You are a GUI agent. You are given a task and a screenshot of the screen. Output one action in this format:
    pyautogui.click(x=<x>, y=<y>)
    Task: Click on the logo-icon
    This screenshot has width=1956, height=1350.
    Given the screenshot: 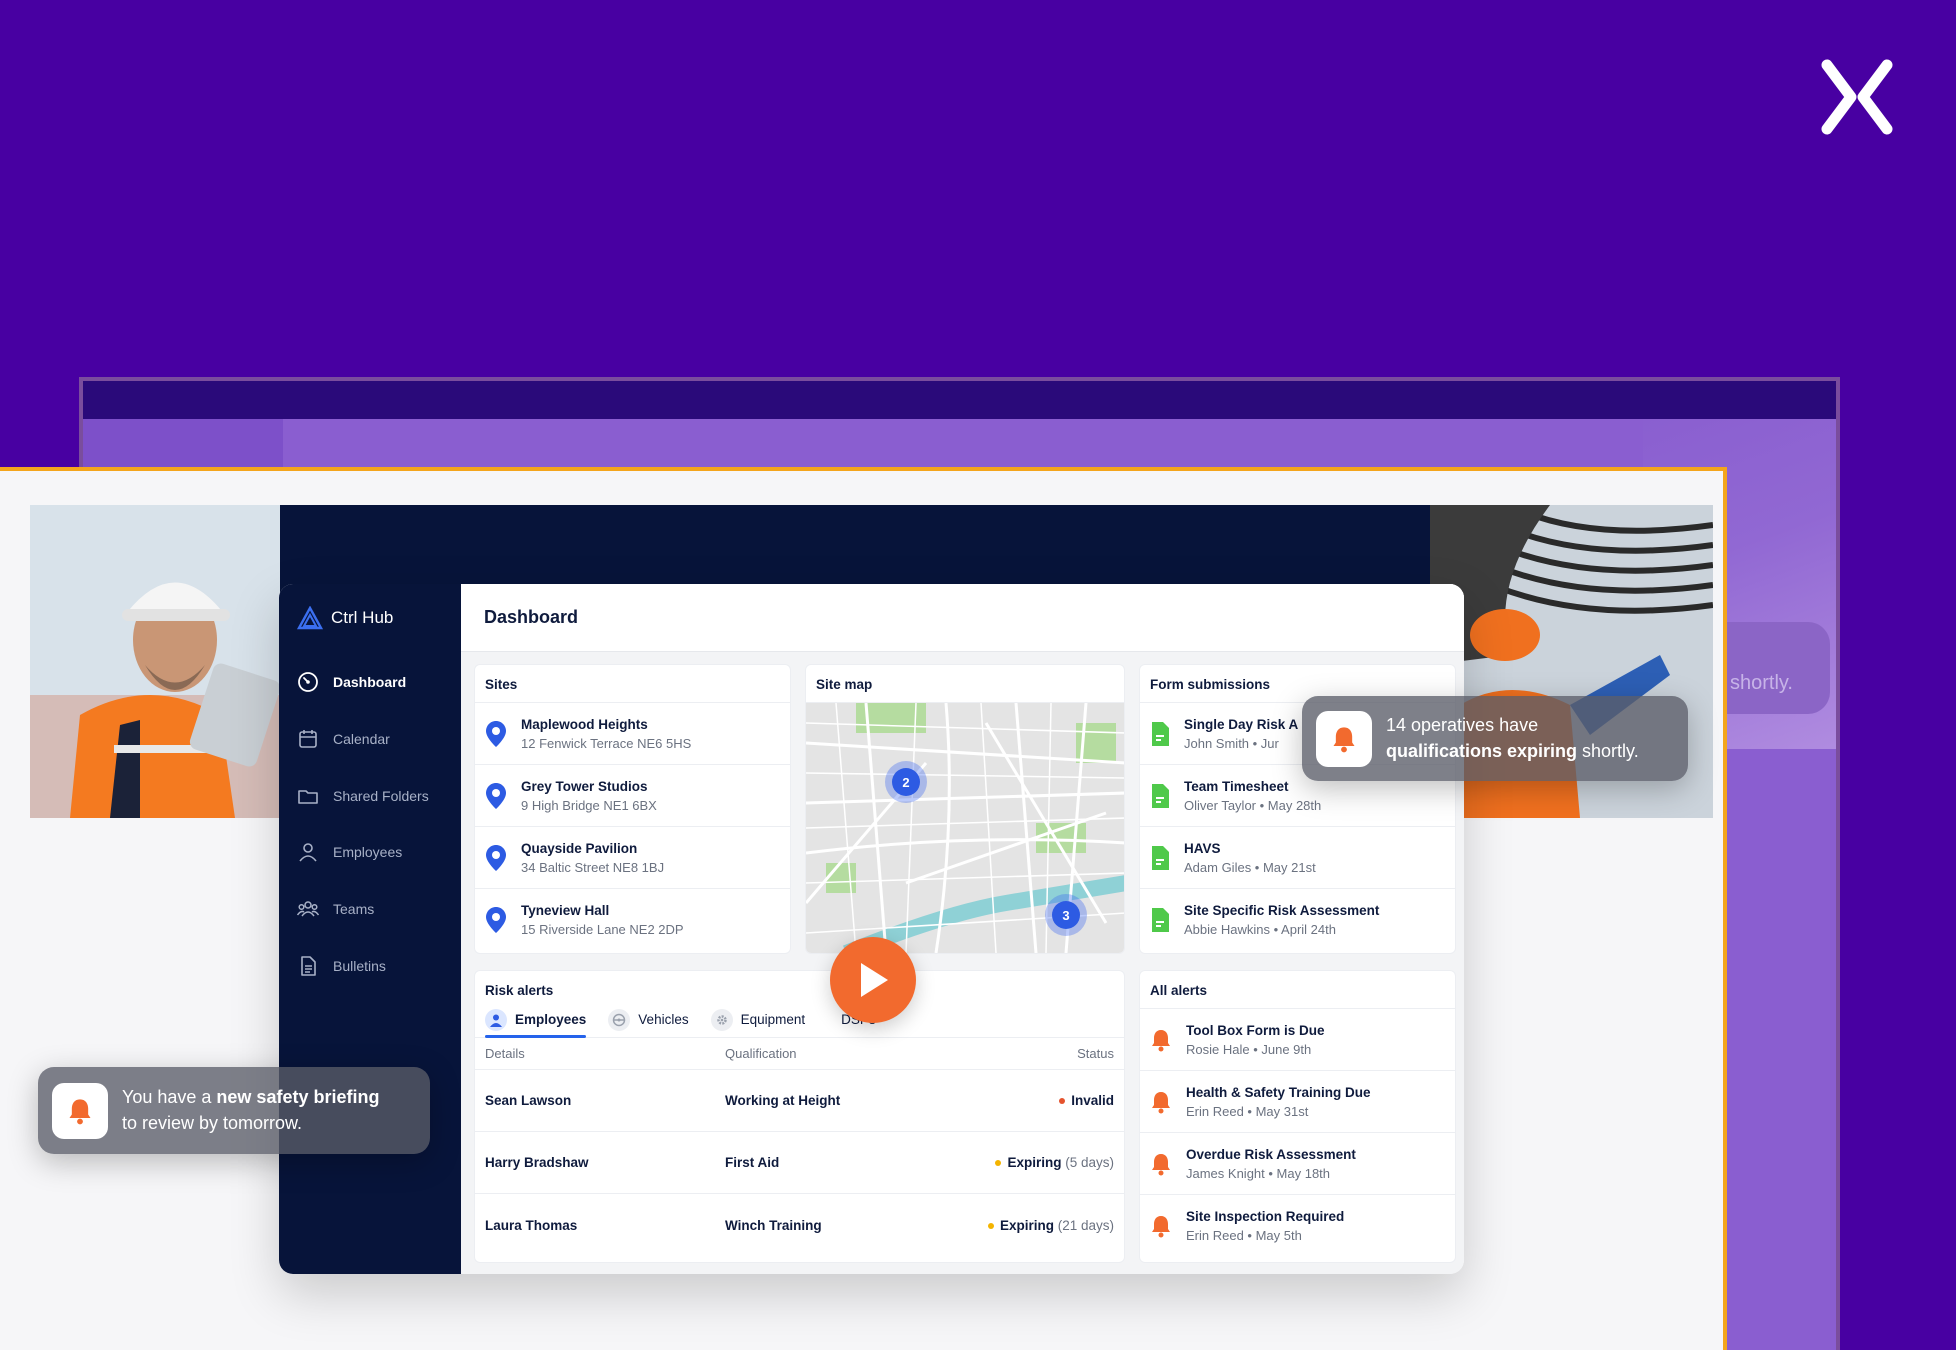 What is the action you would take?
    pyautogui.click(x=310, y=618)
    